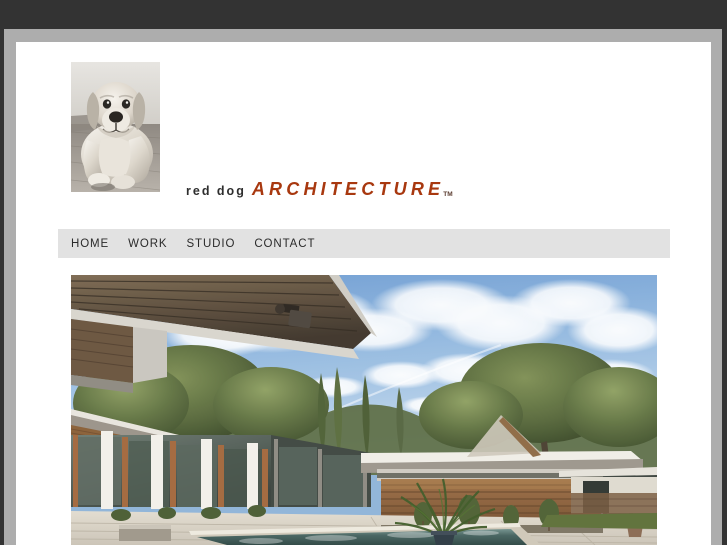  I want to click on wordmark-reddog: red dog, so click(216, 191).